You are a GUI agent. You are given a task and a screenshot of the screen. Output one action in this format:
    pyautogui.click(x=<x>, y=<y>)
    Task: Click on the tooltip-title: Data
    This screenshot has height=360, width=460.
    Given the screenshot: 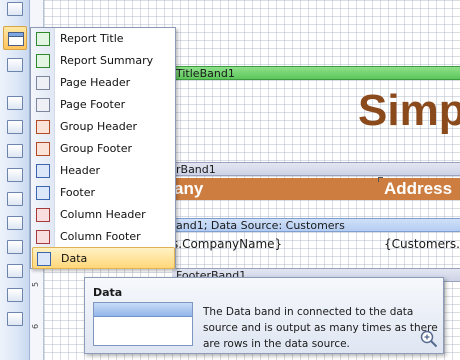 What is the action you would take?
    pyautogui.click(x=108, y=292)
    